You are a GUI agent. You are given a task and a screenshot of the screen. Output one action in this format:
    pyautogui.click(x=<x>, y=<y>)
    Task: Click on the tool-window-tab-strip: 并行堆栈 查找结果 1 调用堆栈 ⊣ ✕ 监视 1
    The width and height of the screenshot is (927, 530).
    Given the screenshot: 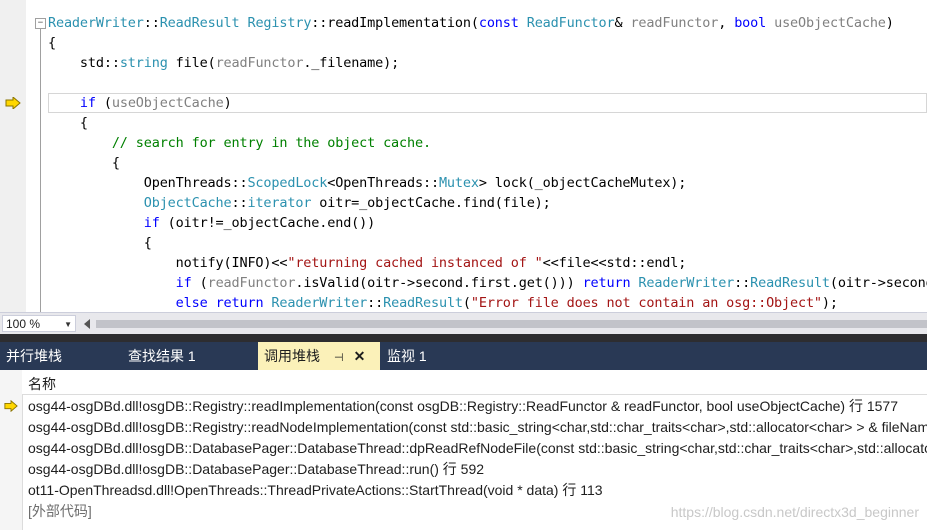 What is the action you would take?
    pyautogui.click(x=463, y=352)
    